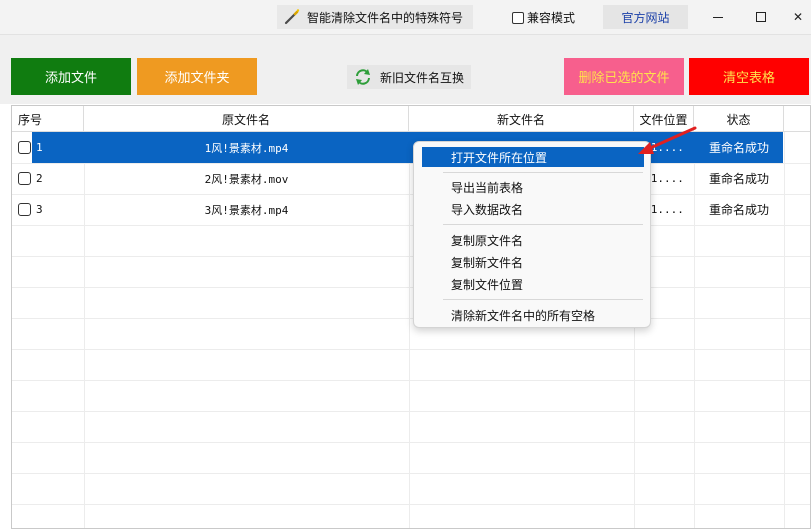 This screenshot has width=811, height=529. I want to click on annotation-arrow-icon, so click(667, 140).